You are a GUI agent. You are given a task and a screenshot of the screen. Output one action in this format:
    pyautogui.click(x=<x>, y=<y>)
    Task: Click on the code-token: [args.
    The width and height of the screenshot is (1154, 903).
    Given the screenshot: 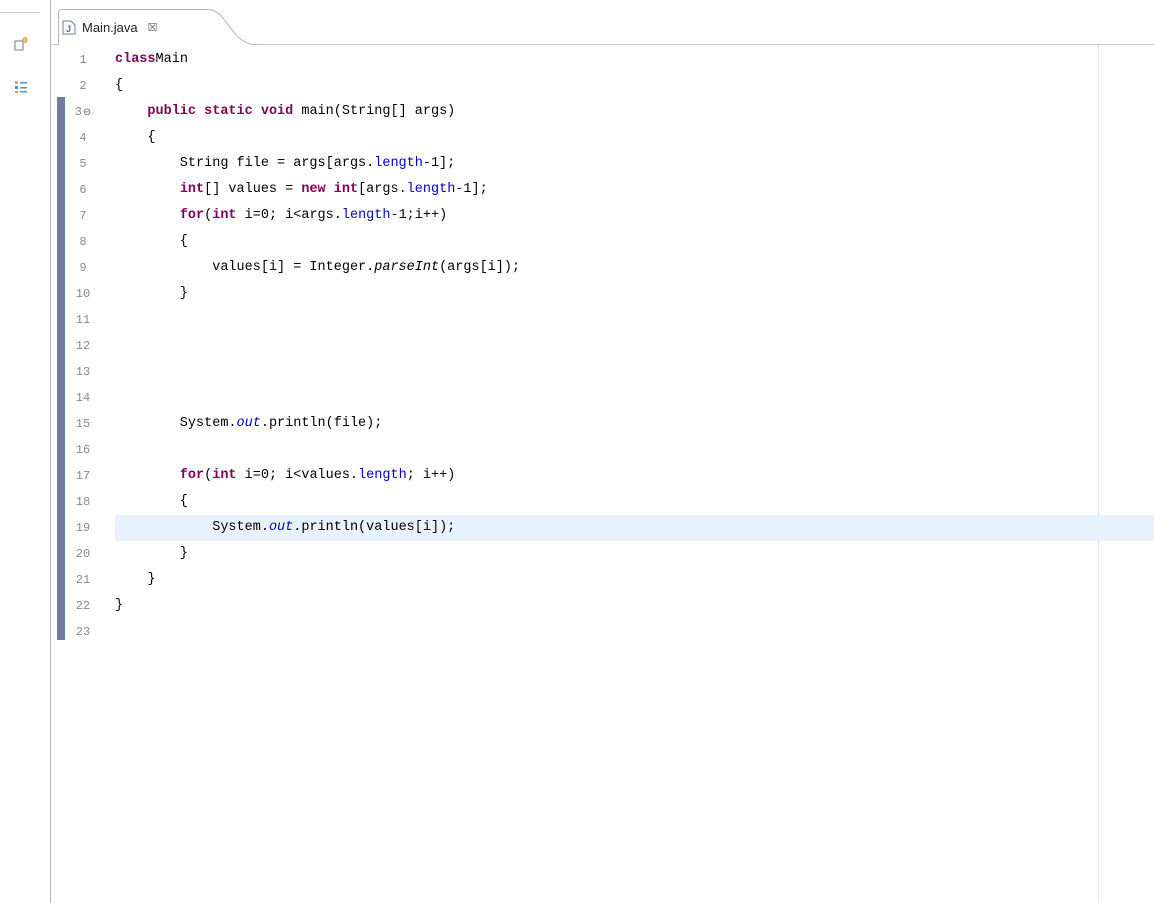 What is the action you would take?
    pyautogui.click(x=382, y=189)
    